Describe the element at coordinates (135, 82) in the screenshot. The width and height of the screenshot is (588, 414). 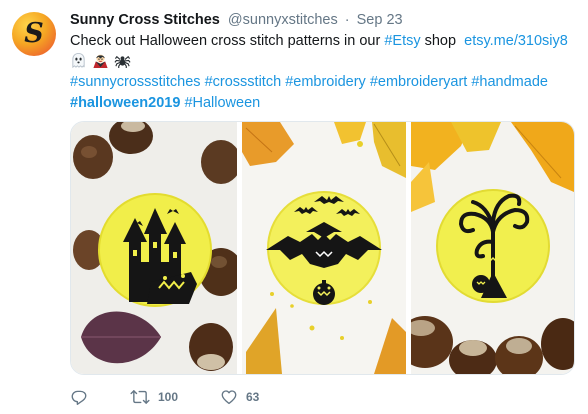
I see `hashtag-sunnycrossstitches: #sunnycrossstitches` at that location.